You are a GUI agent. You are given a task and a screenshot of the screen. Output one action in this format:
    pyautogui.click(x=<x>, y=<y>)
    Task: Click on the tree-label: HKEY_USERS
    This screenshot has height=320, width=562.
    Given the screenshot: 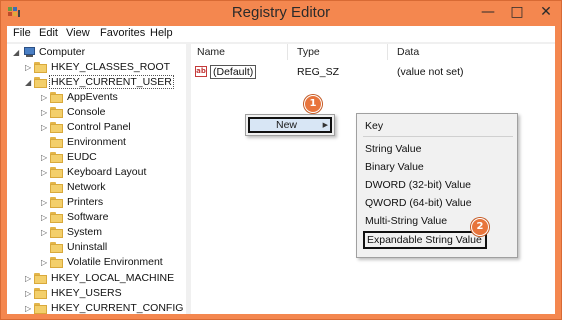 What is the action you would take?
    pyautogui.click(x=86, y=293)
    